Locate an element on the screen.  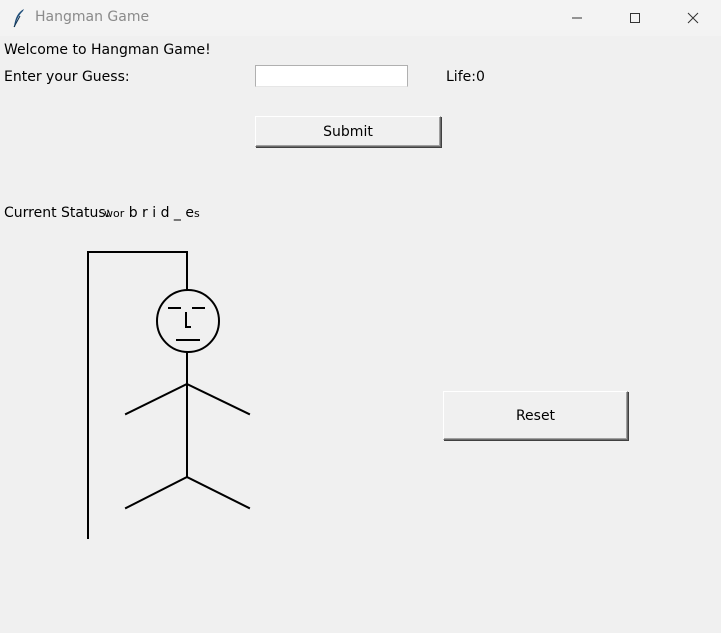
hangman-head is located at coordinates (188, 321).